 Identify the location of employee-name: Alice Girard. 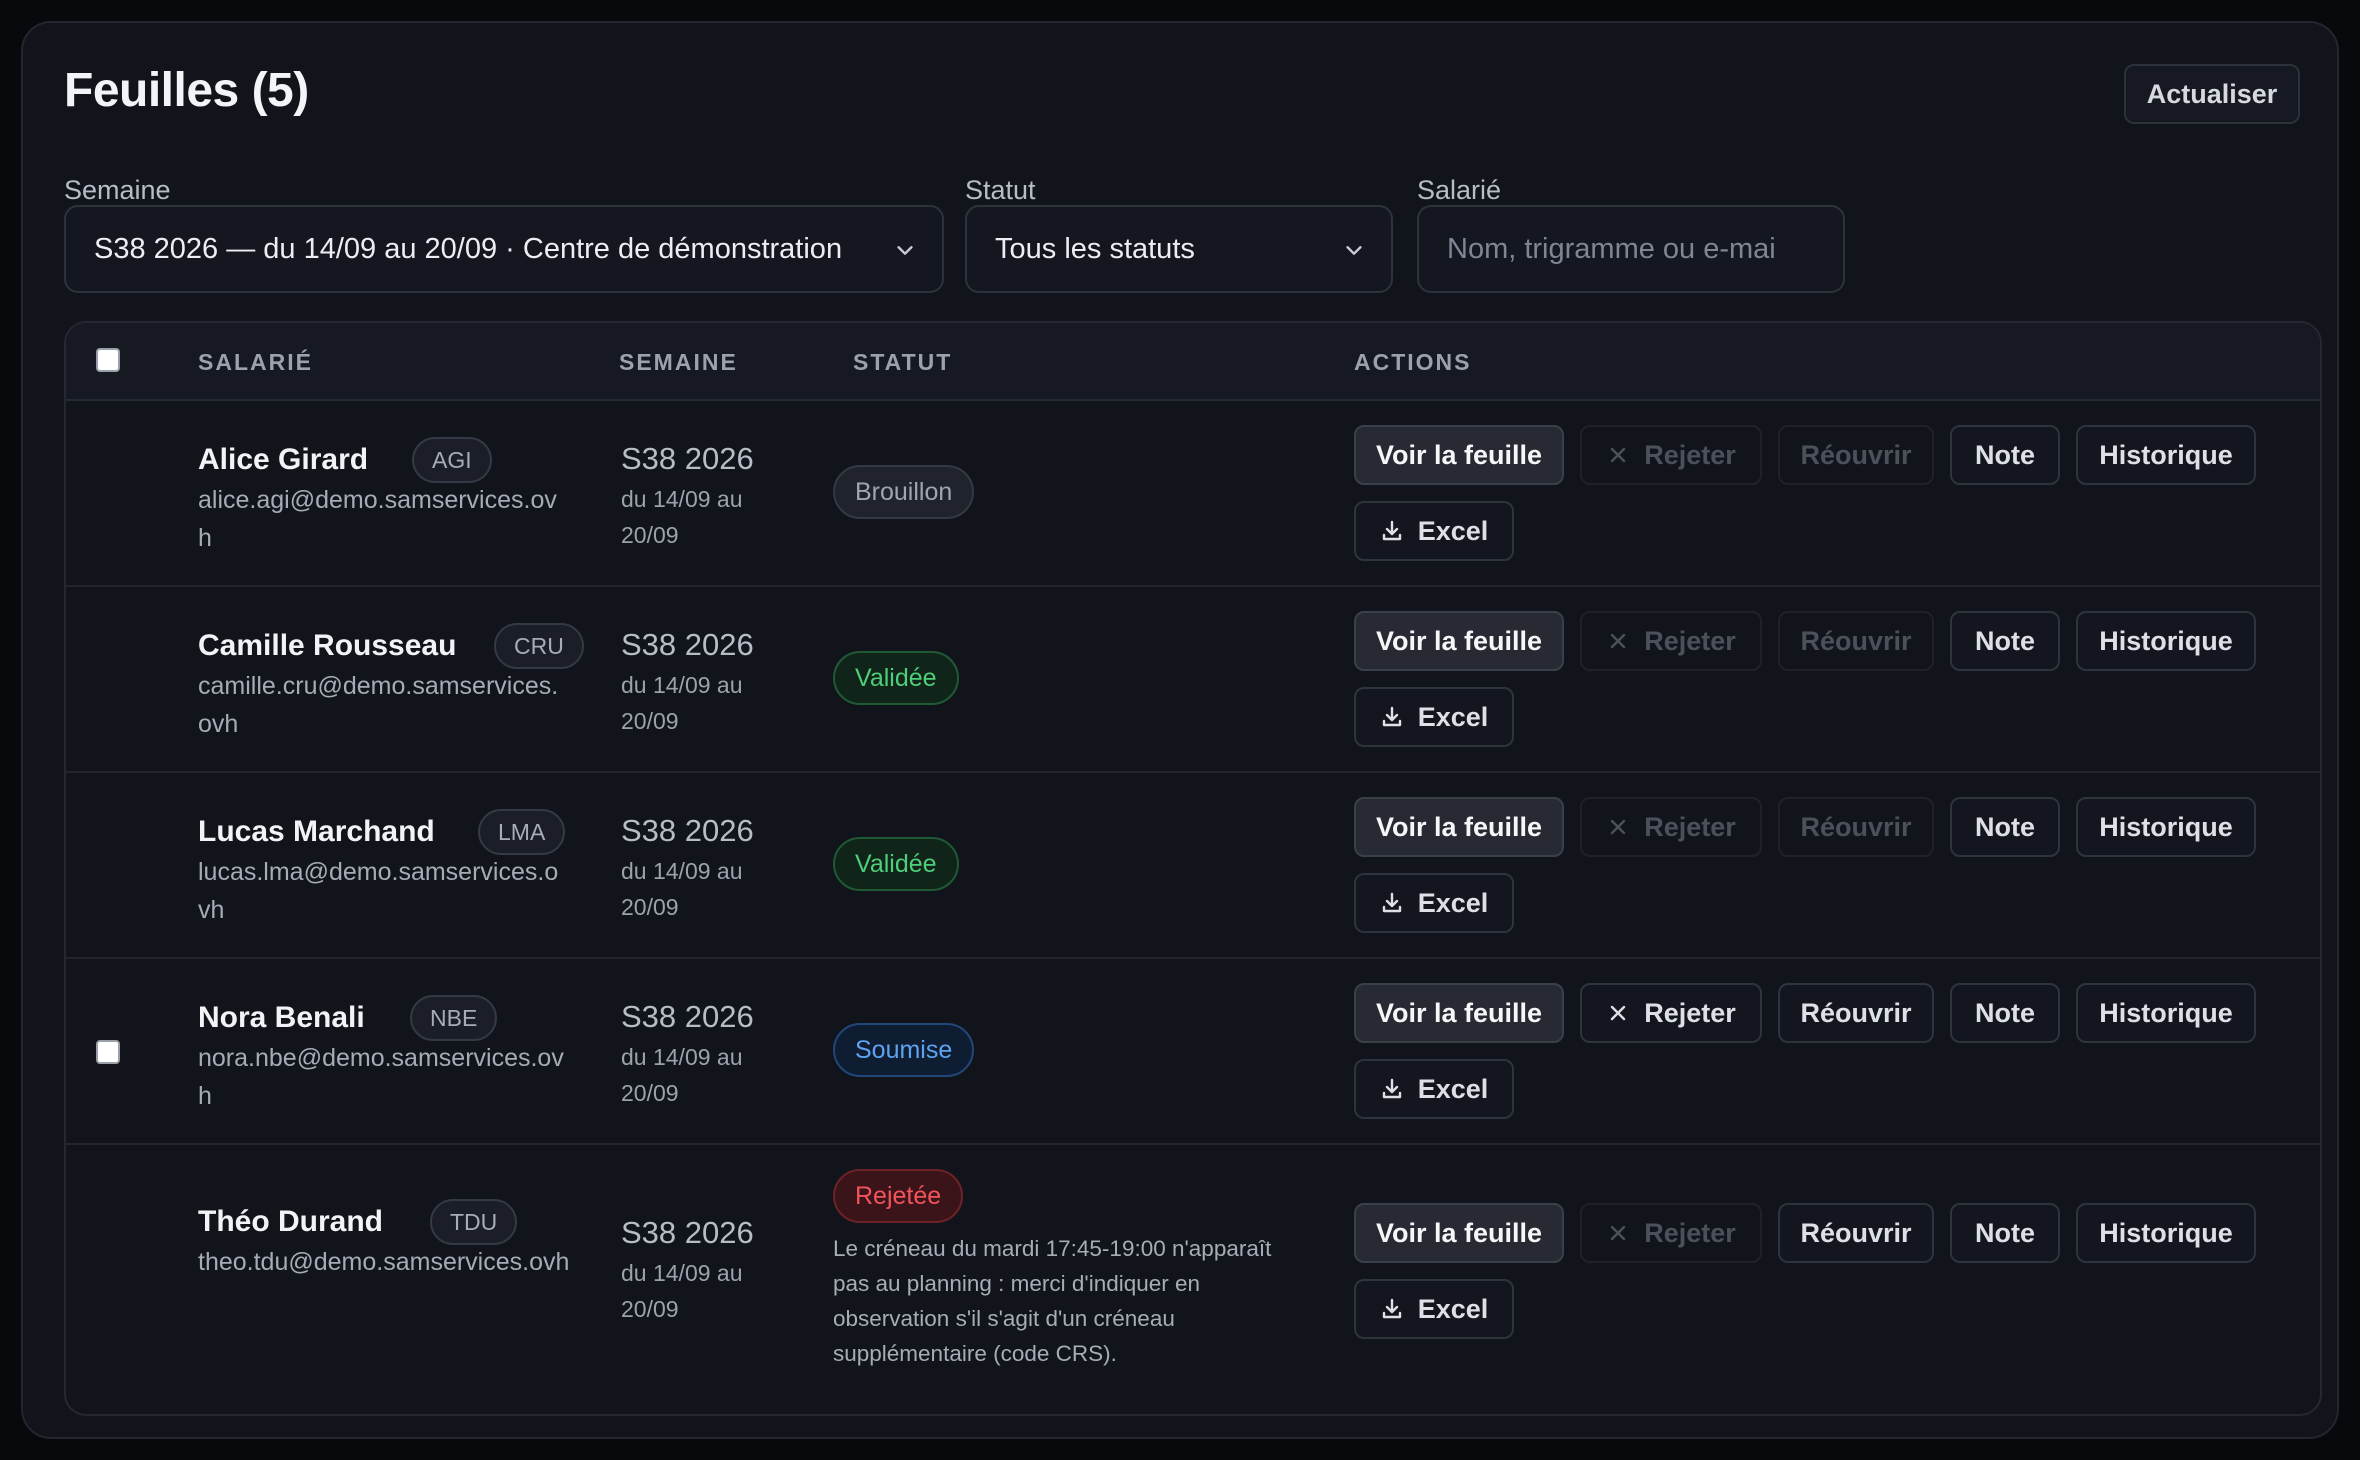
(283, 459).